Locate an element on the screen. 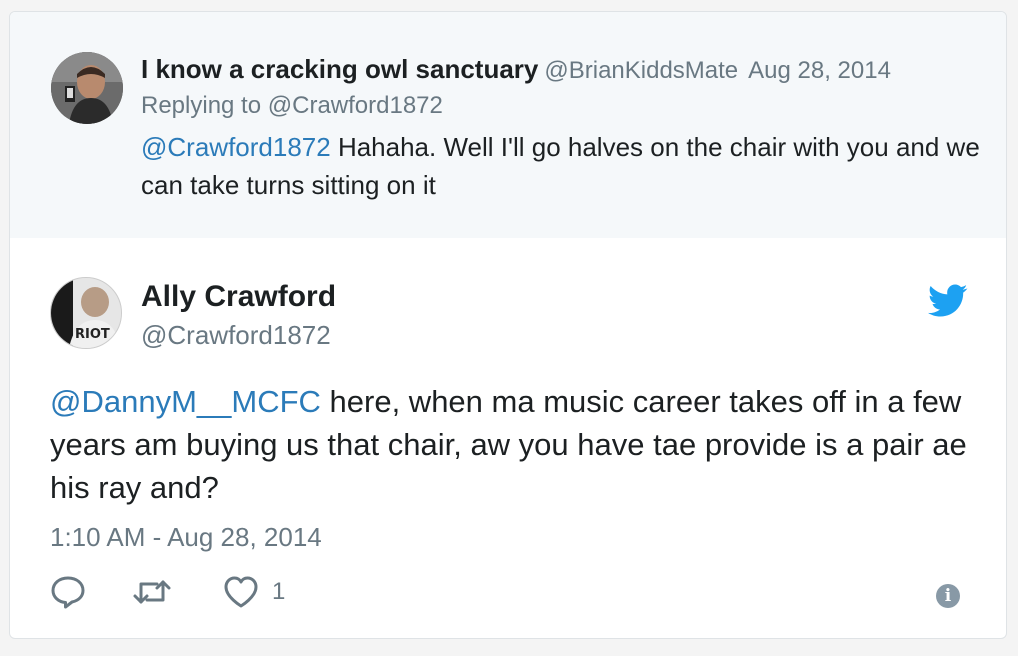  retweet-icon is located at coordinates (152, 592).